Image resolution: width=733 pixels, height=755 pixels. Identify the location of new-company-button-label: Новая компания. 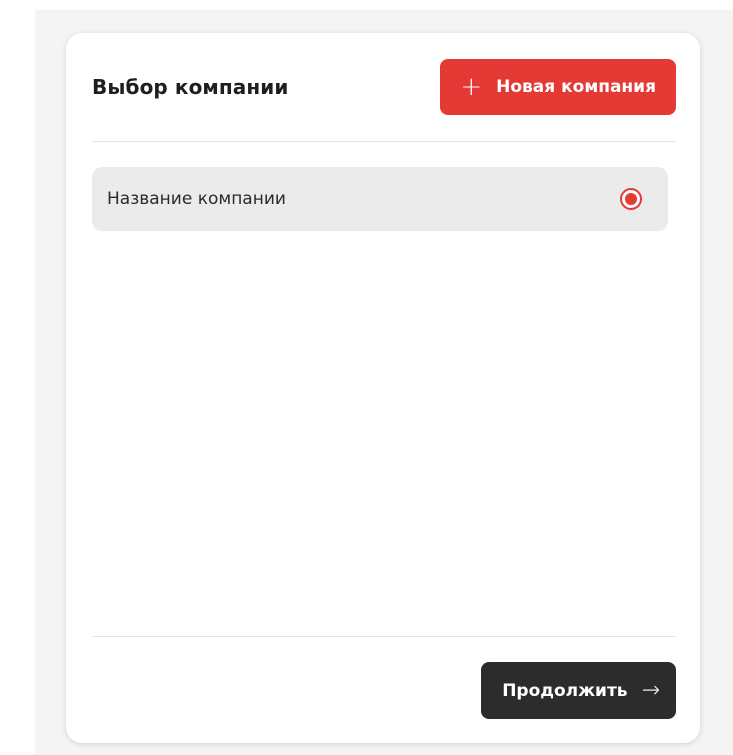
(576, 87).